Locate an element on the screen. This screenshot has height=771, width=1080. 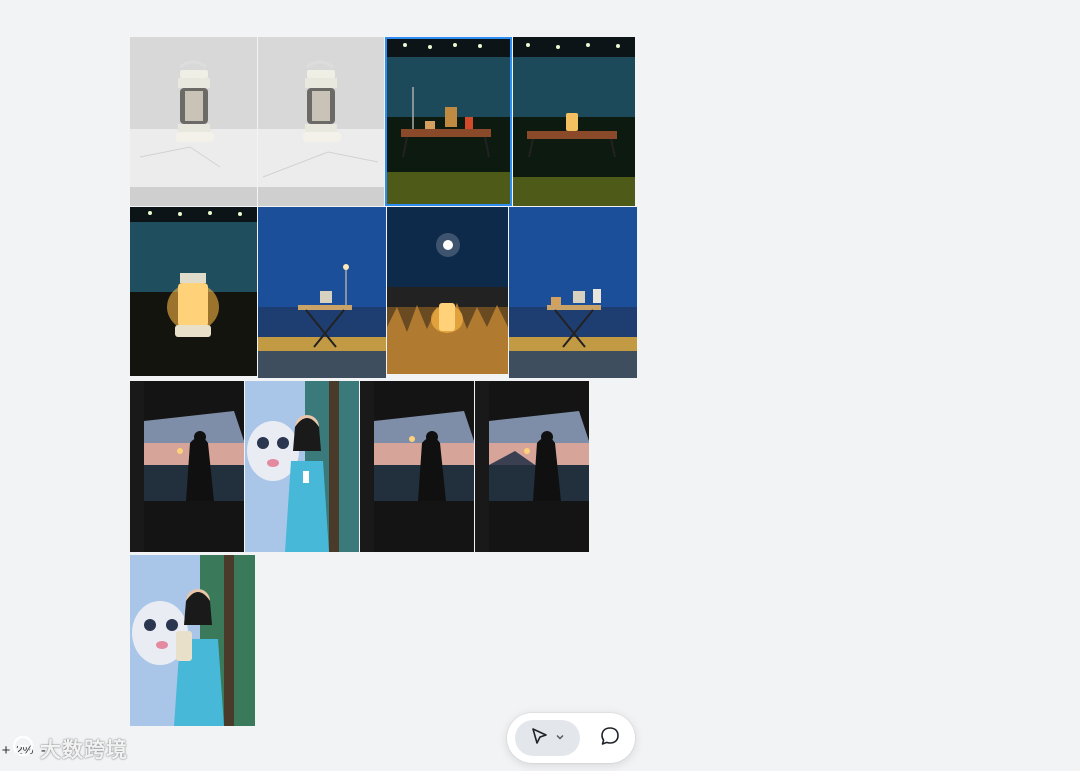
image-woman-holding-lantern-mascot is located at coordinates (192, 640).